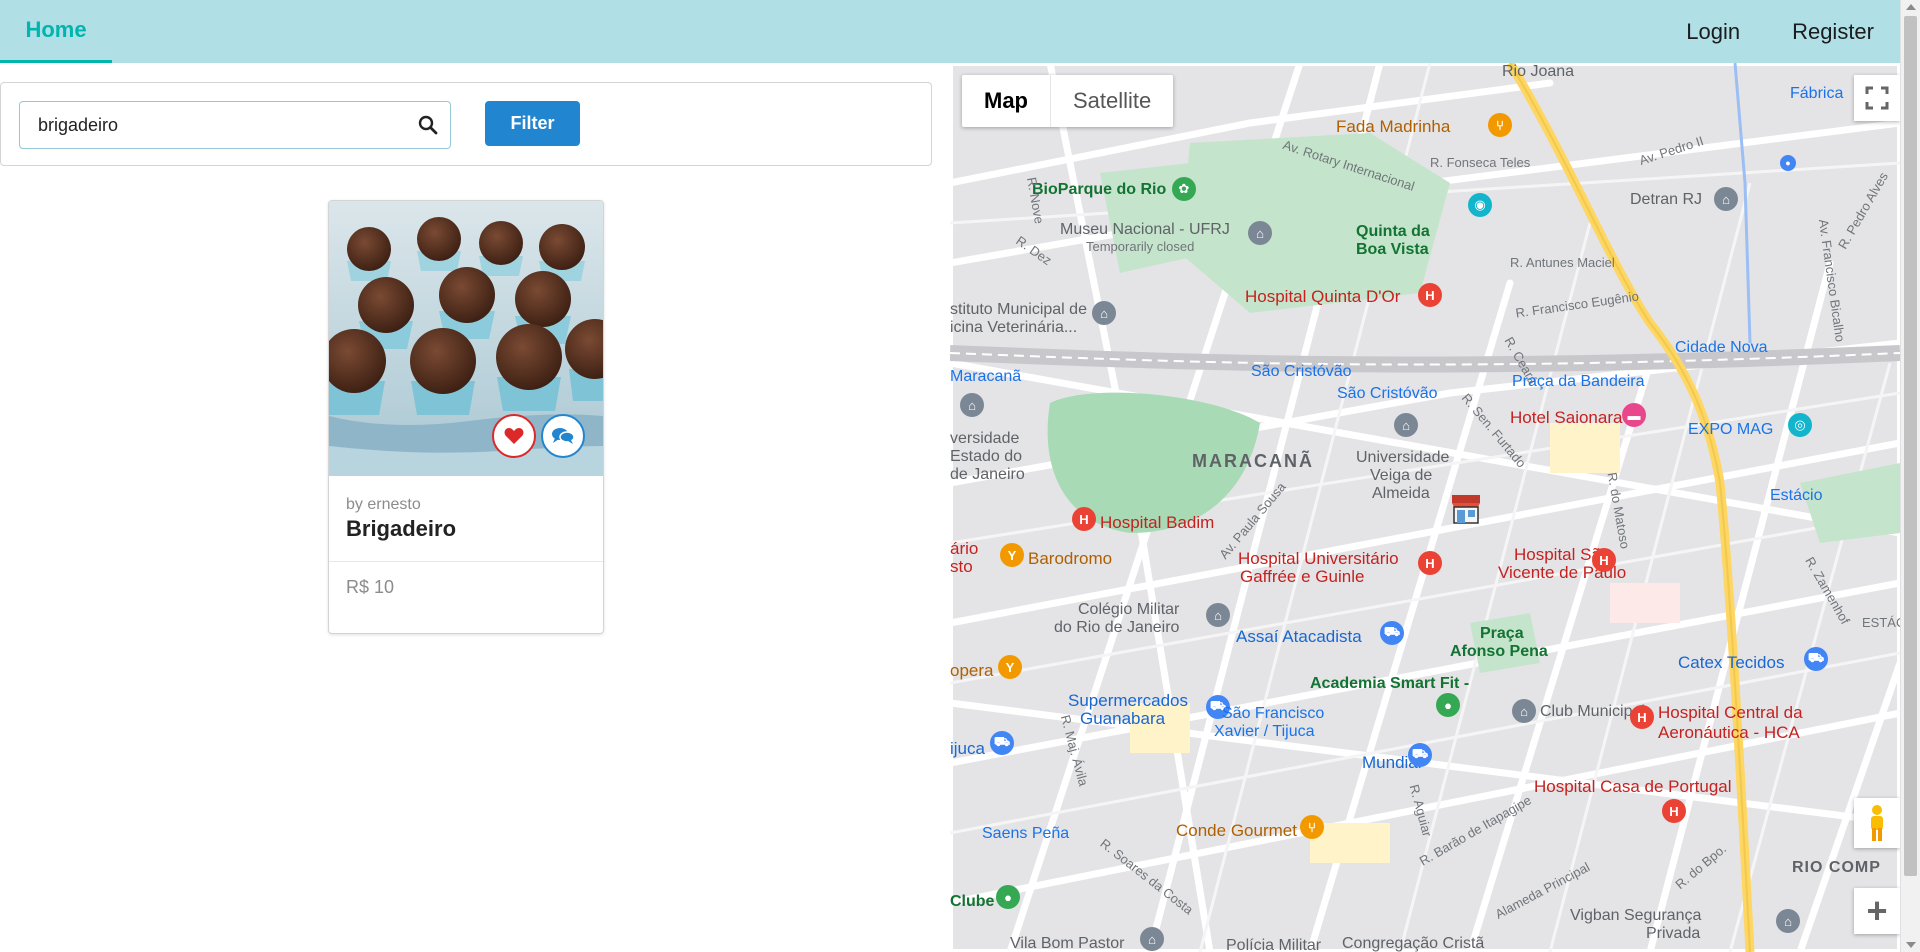 Image resolution: width=1920 pixels, height=952 pixels. Describe the element at coordinates (383, 504) in the screenshot. I see `product-author: by ernesto` at that location.